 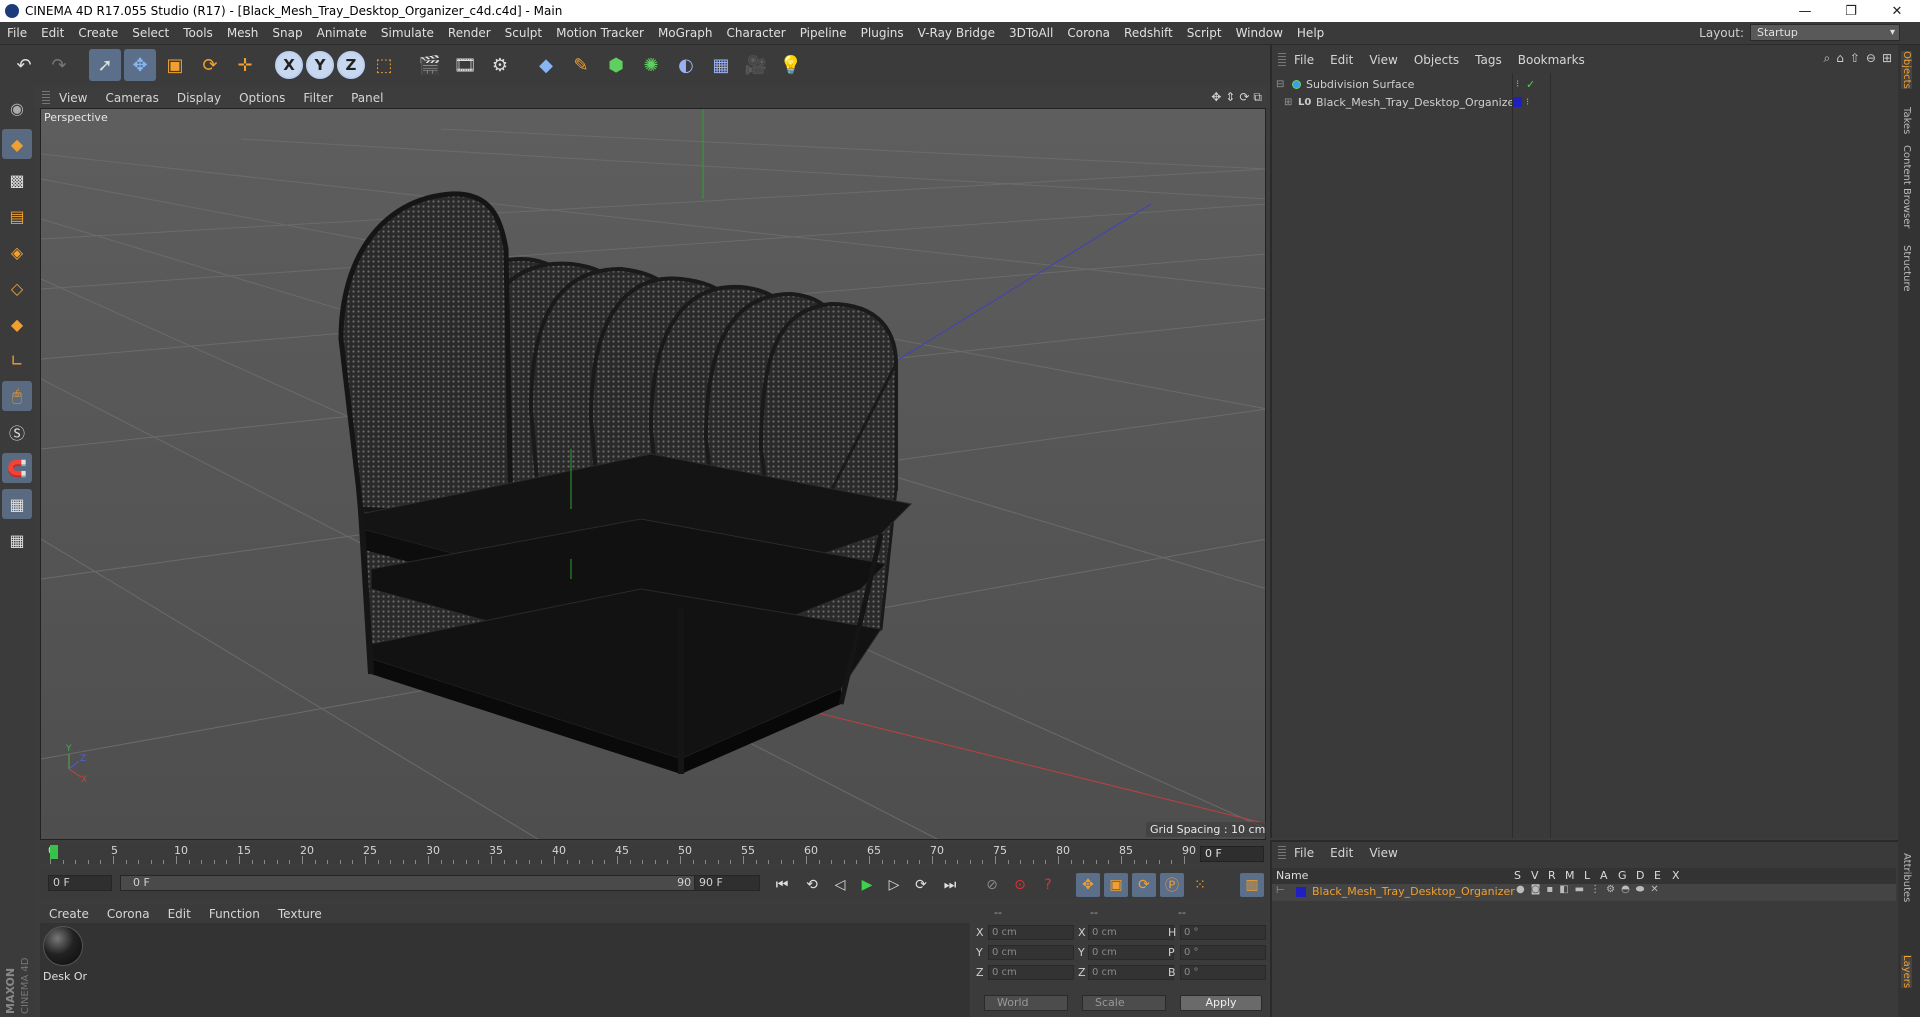 What do you see at coordinates (1088, 33) in the screenshot?
I see `menu-corona: Corona` at bounding box center [1088, 33].